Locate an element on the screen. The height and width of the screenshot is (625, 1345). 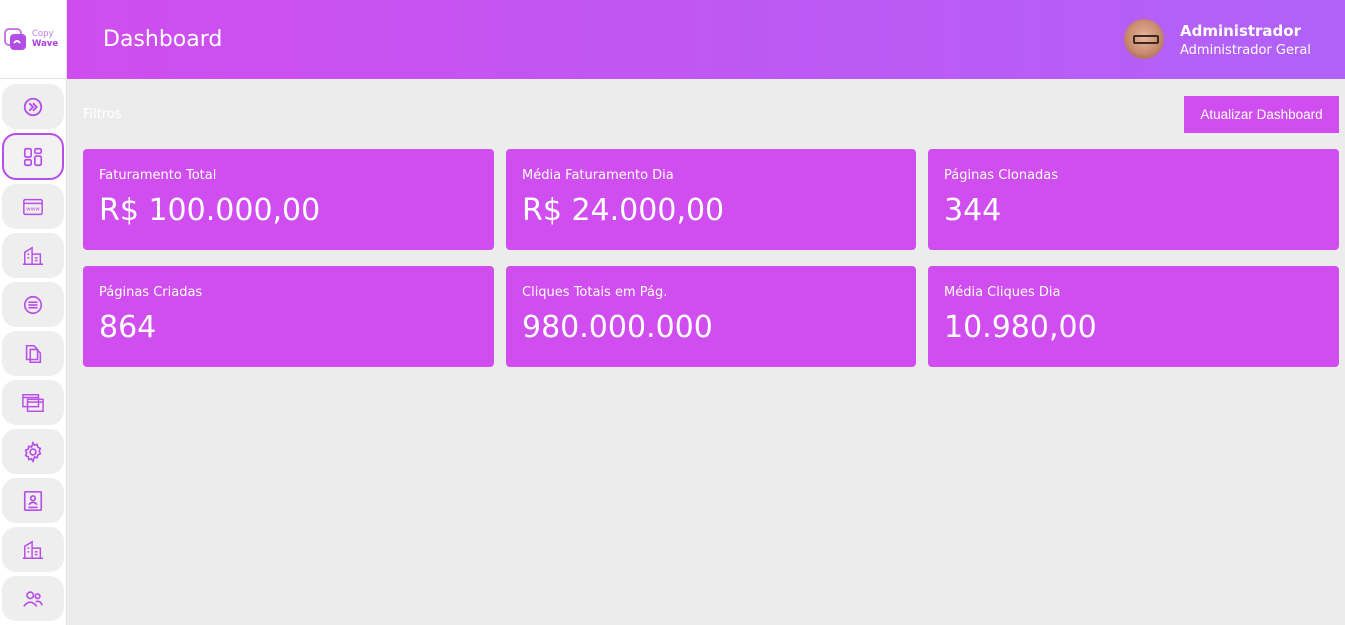
stat-card-value: 344 is located at coordinates (973, 210).